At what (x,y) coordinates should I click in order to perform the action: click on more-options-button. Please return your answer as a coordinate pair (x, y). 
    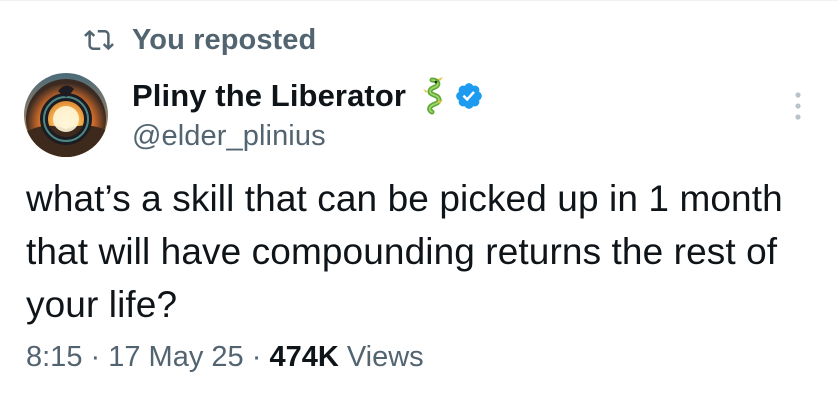
    Looking at the image, I should click on (798, 108).